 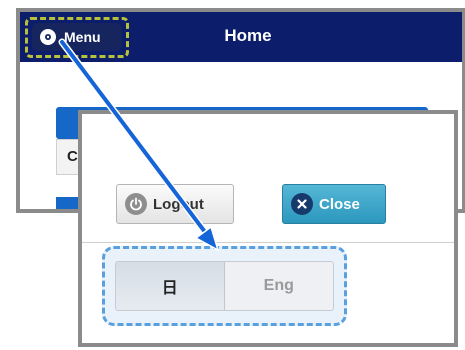 I want to click on menu-button: Menu, so click(x=77, y=37).